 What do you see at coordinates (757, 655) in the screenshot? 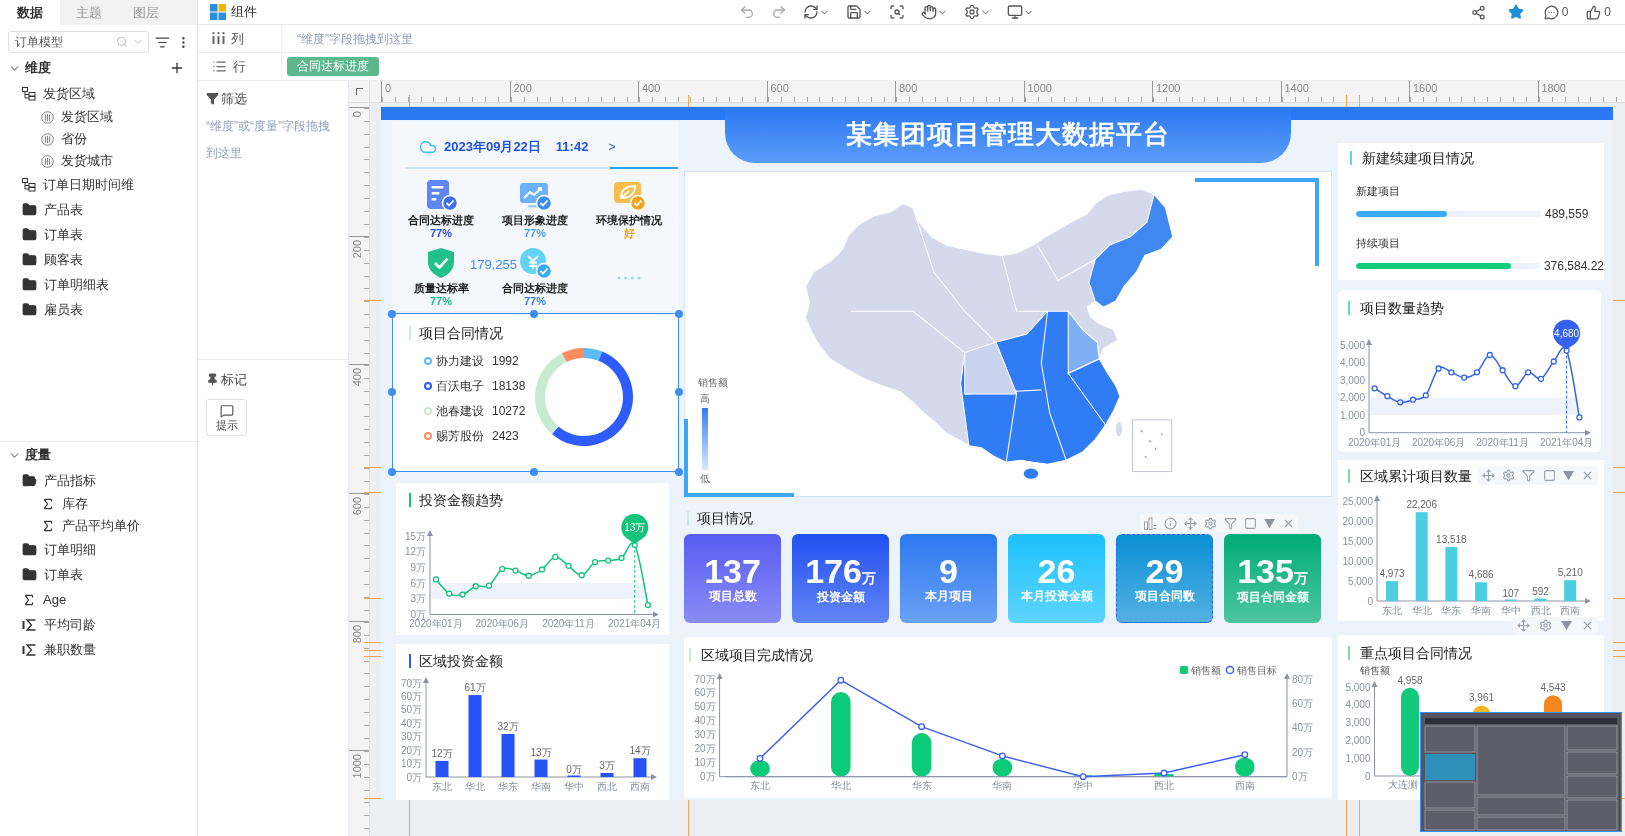
I see `card-title: 区域项目完成情况` at bounding box center [757, 655].